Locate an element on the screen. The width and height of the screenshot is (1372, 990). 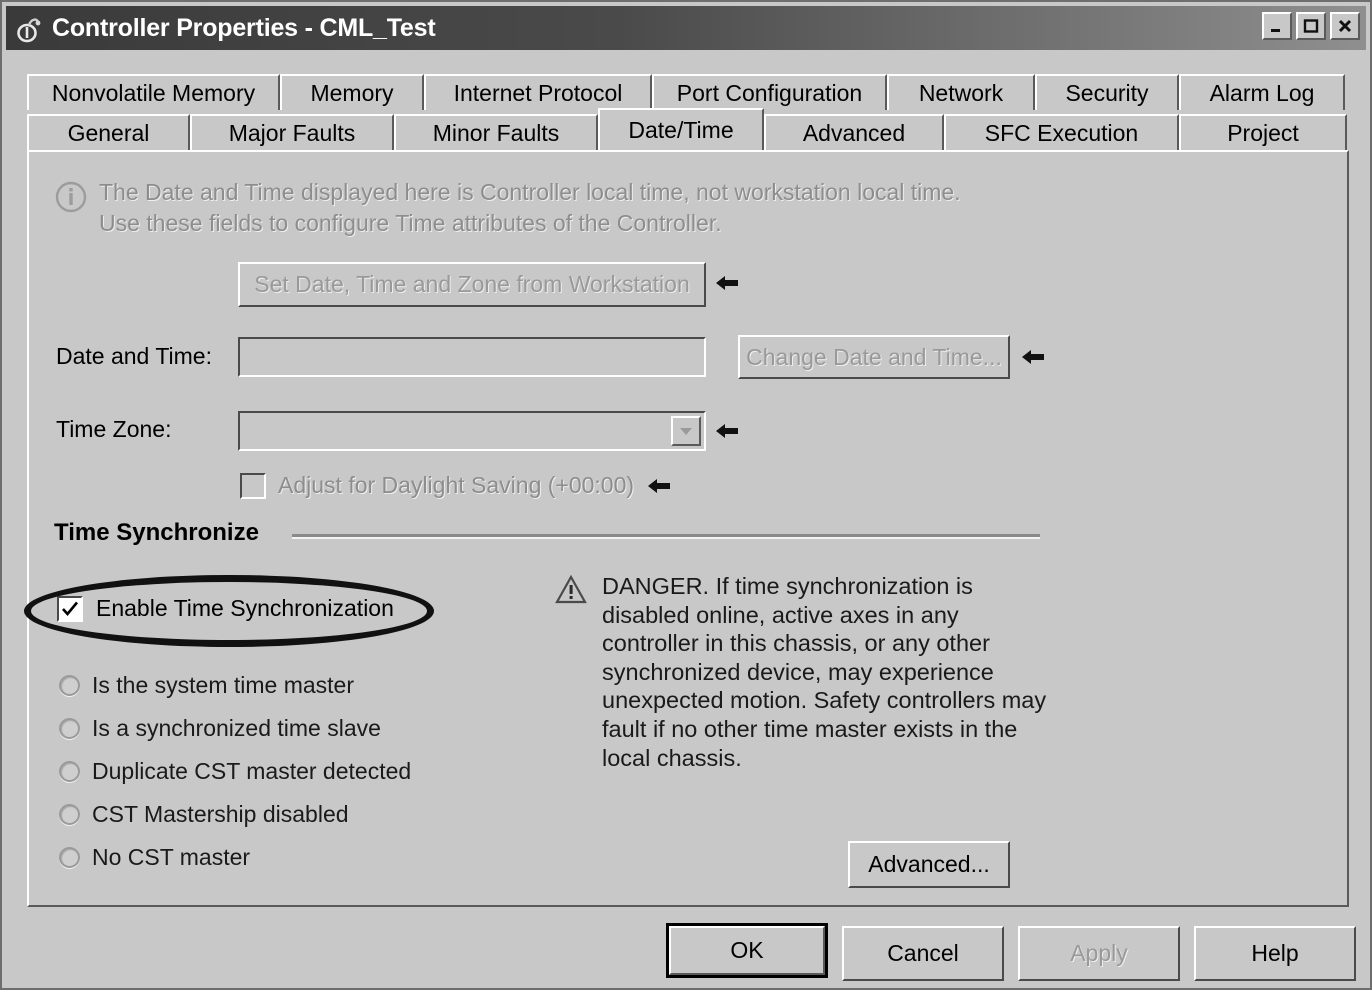
tab-label: Network is located at coordinates (961, 92).